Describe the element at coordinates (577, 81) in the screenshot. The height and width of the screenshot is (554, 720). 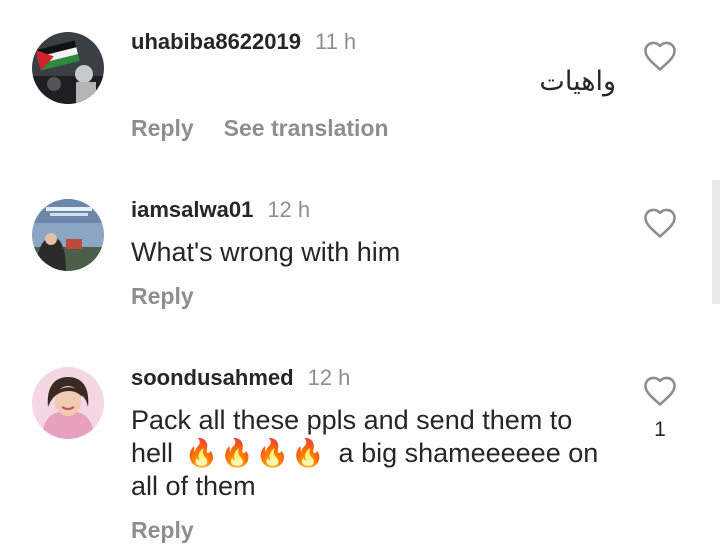
I see `comment-text: واهيات` at that location.